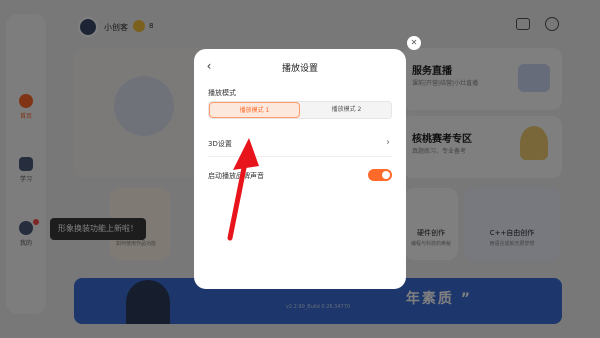 The image size is (600, 338). Describe the element at coordinates (300, 147) in the screenshot. I see `3d-settings-row: 3D设置 ›` at that location.